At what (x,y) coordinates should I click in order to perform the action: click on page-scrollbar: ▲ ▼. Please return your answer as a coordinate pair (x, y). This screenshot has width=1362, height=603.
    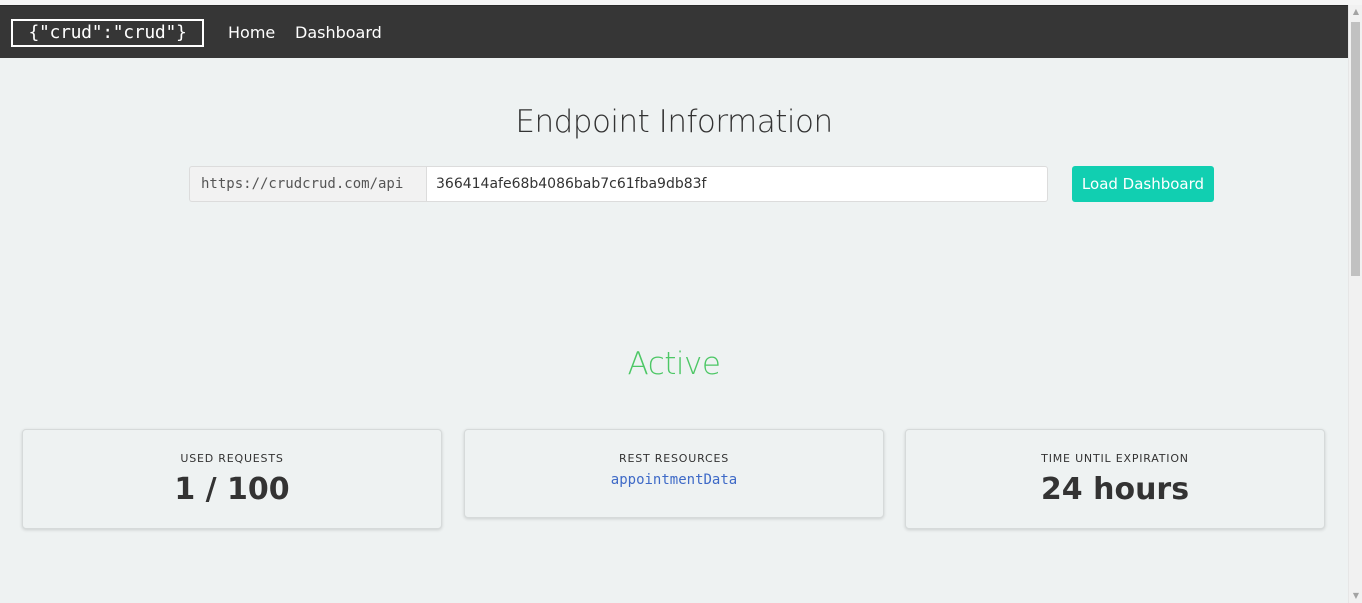
    Looking at the image, I should click on (1355, 304).